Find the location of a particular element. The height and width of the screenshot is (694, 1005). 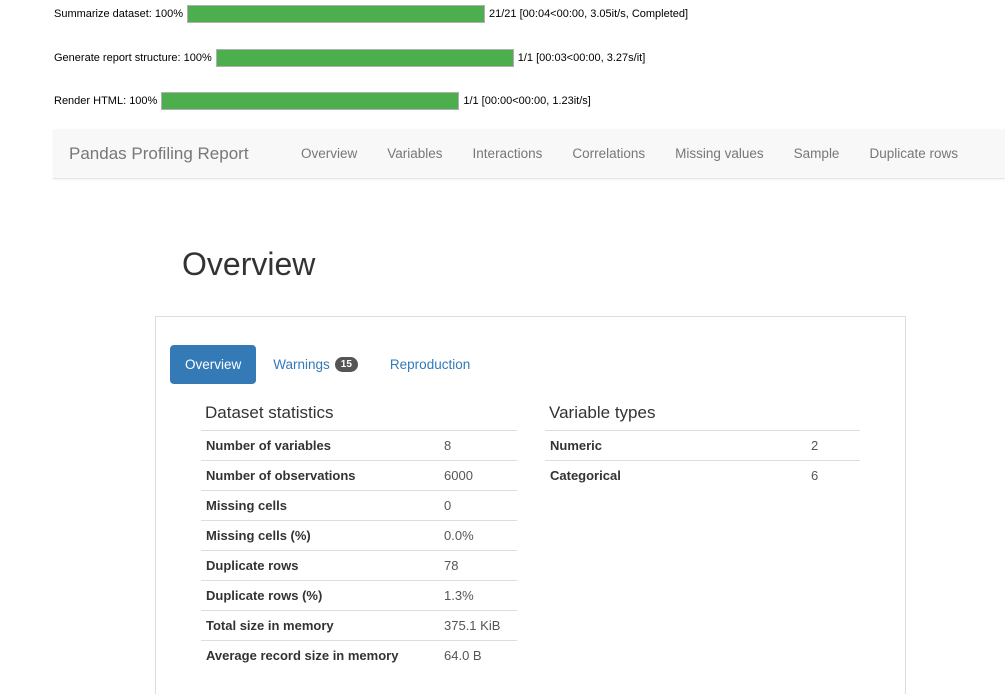

table-row: Average record size in memory 64.0 B is located at coordinates (359, 655).